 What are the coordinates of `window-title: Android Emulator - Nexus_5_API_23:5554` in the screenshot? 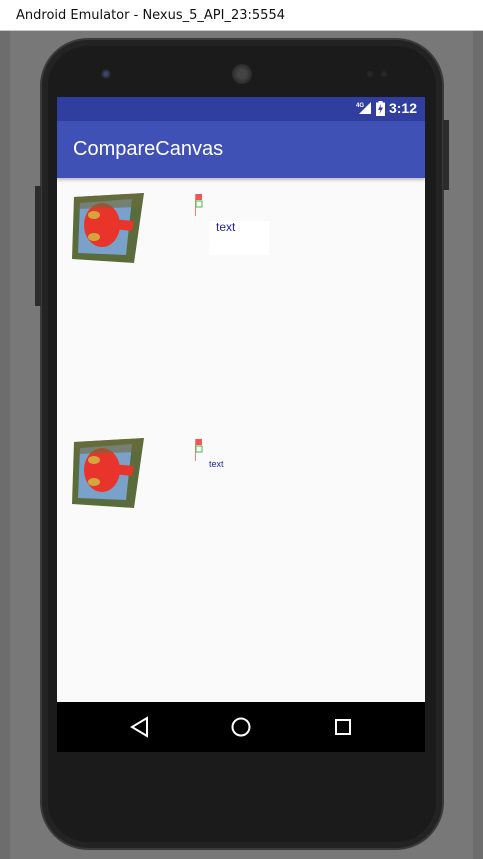 It's located at (150, 15).